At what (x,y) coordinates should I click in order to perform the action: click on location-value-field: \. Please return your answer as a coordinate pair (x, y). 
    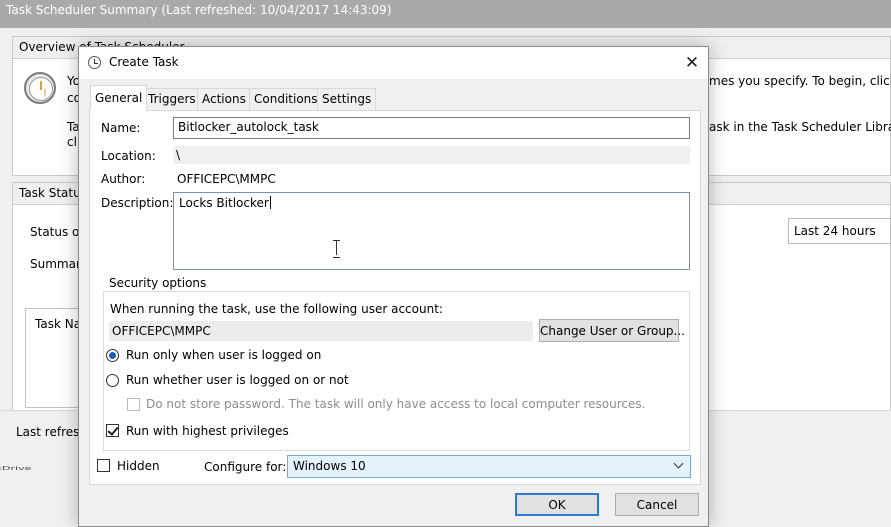
    Looking at the image, I should click on (431, 155).